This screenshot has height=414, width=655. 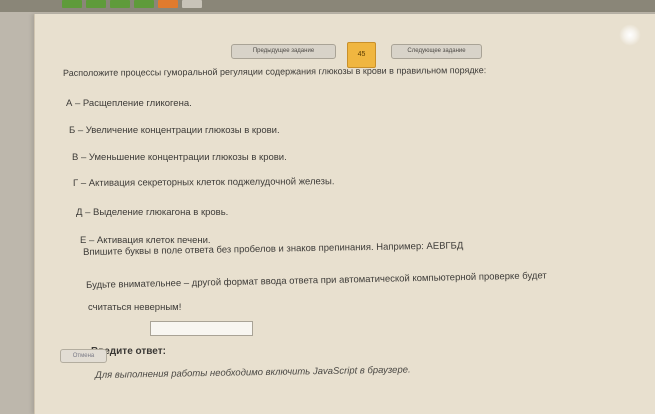 I want to click on next-task-button: Следующее задание, so click(x=436, y=51).